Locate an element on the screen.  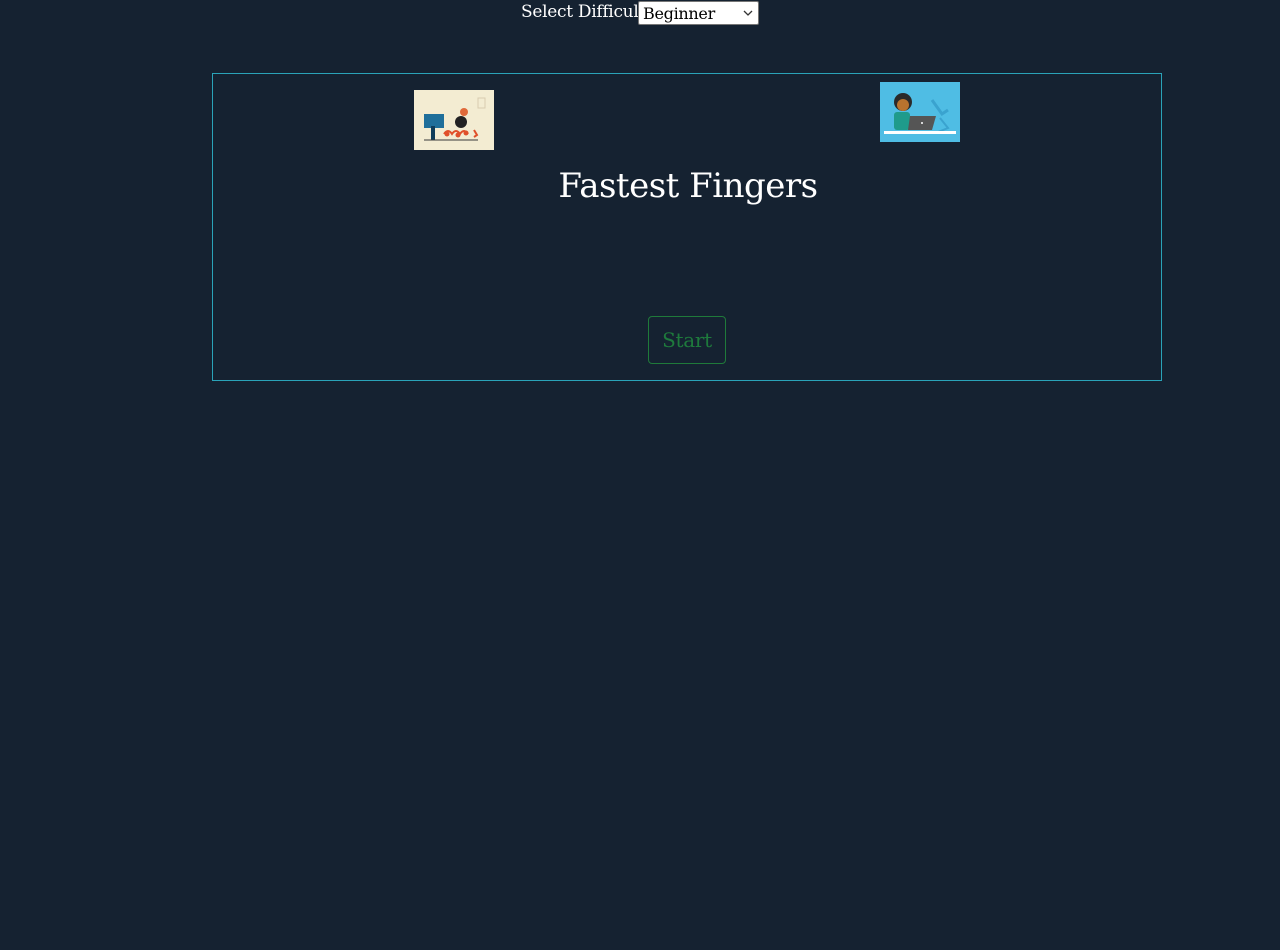
person-with-laptop-illustration is located at coordinates (920, 112).